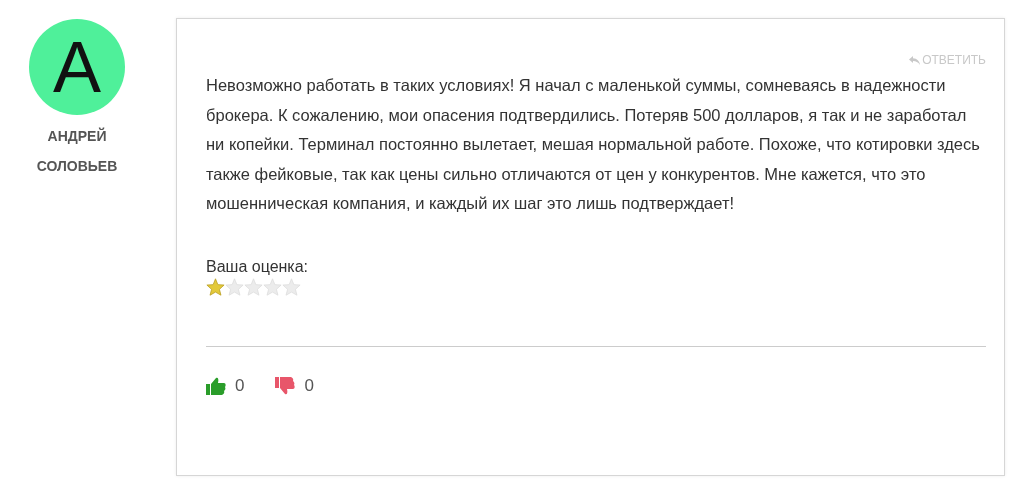  I want to click on avatar: А, so click(77, 67).